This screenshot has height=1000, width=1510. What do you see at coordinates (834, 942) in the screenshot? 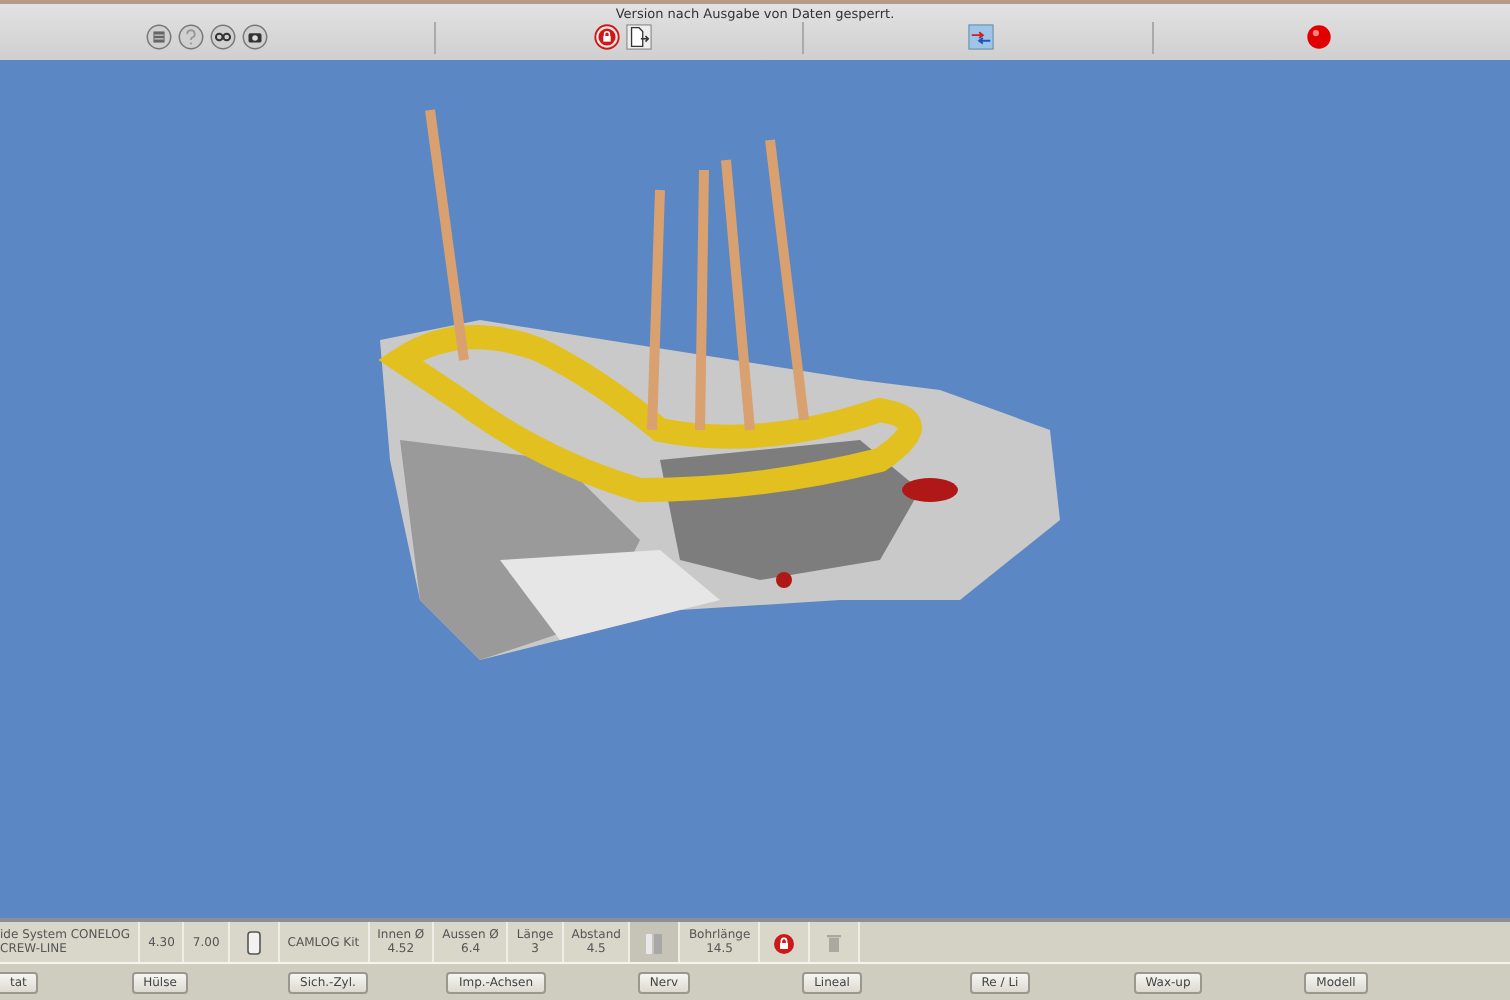
I see `trash-icon` at bounding box center [834, 942].